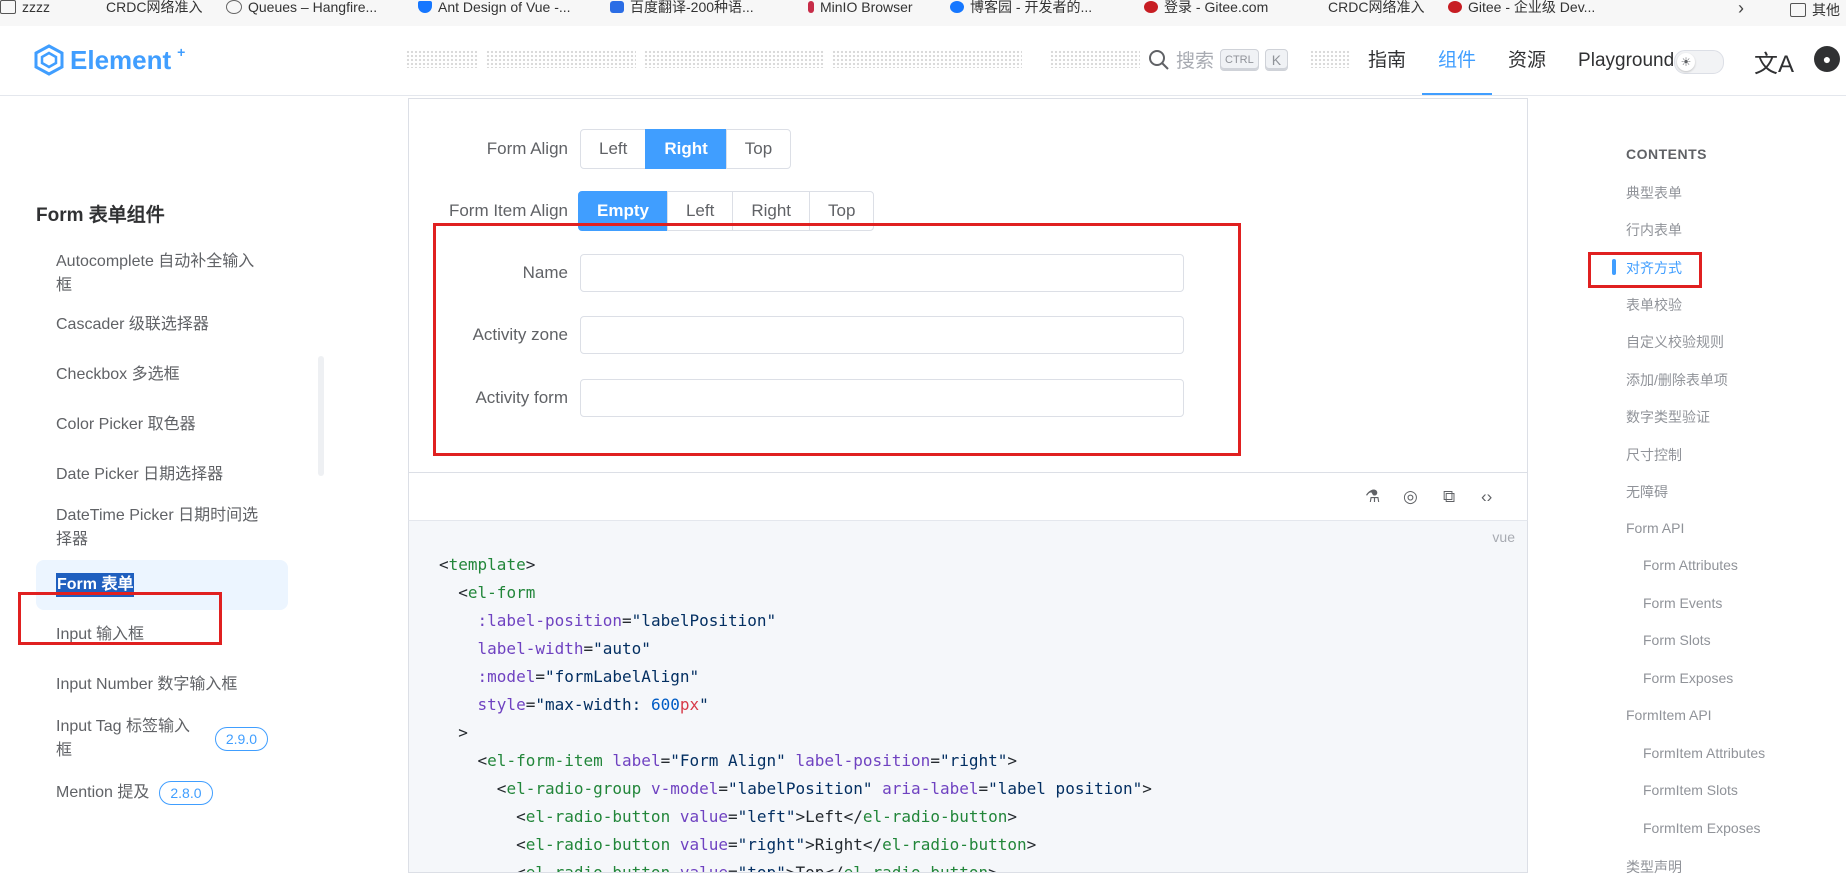 The image size is (1846, 877). I want to click on bookmark-zzzz: zzzz, so click(25, 7).